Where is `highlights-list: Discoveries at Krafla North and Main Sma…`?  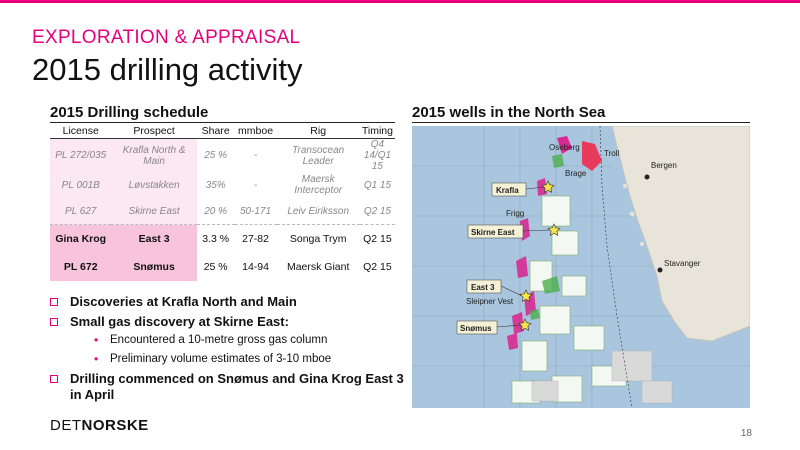
highlights-list: Discoveries at Krafla North and Main Sma… is located at coordinates (230, 350).